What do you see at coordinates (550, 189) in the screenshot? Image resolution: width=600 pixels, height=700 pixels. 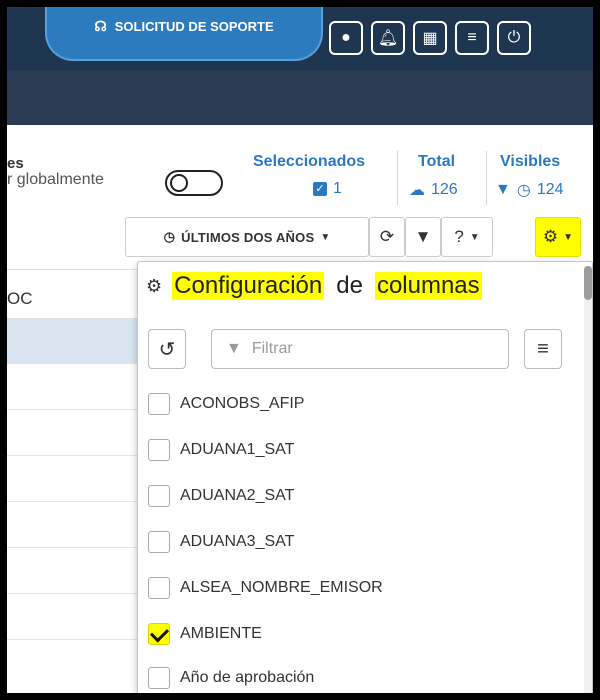 I see `visible-value: 124` at bounding box center [550, 189].